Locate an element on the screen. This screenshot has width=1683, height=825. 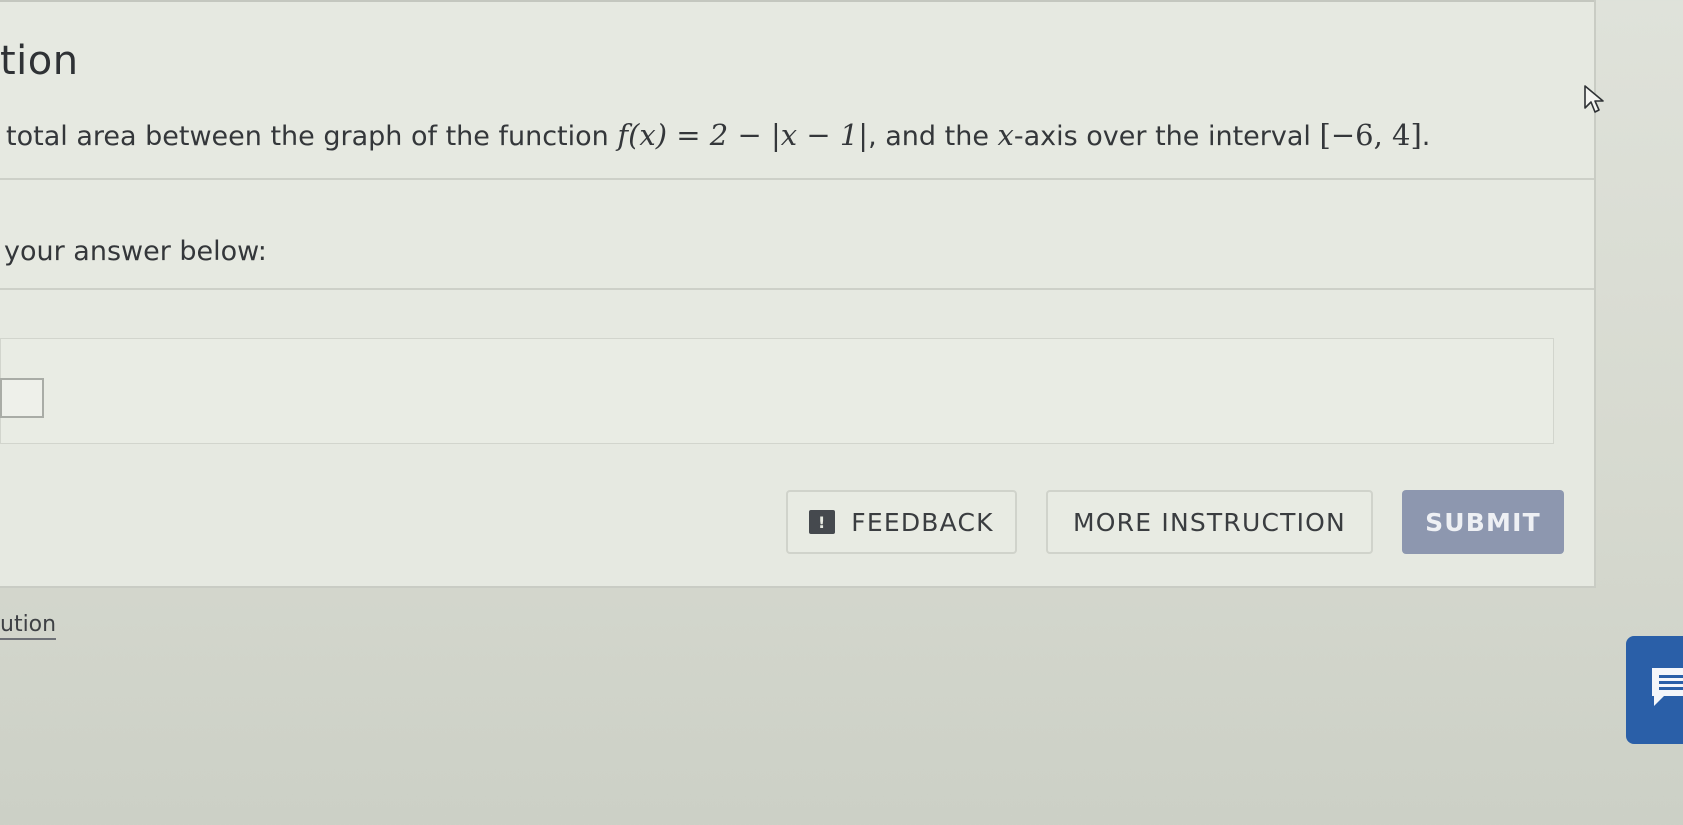
prompt-tail: -axis over the interval is located at coordinates (1166, 136).